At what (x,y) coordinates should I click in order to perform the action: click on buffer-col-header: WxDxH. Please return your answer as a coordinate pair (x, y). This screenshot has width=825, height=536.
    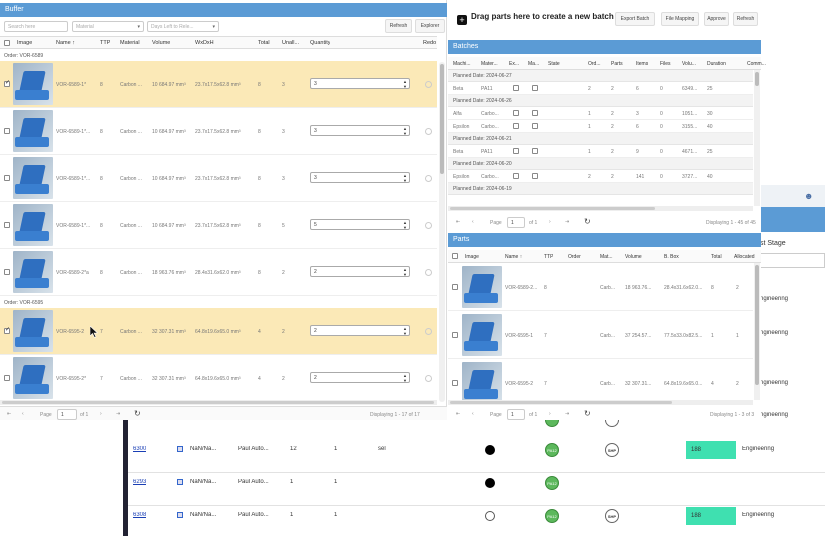
    Looking at the image, I should click on (204, 43).